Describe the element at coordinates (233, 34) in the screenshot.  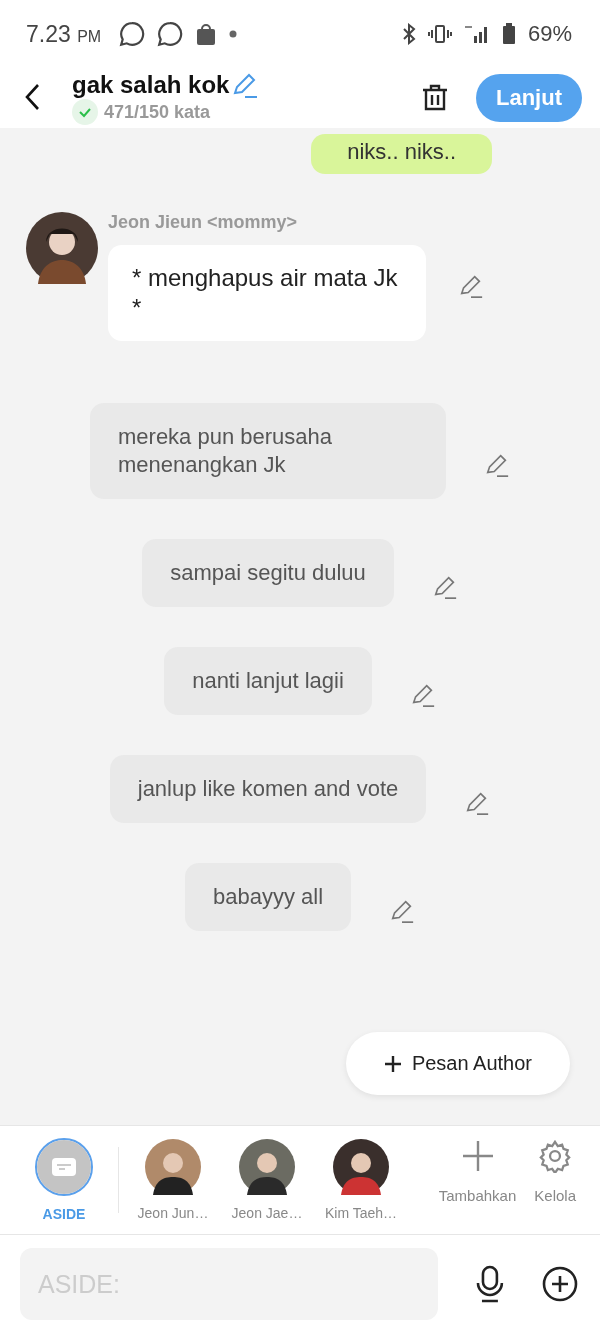
I see `dot-icon` at that location.